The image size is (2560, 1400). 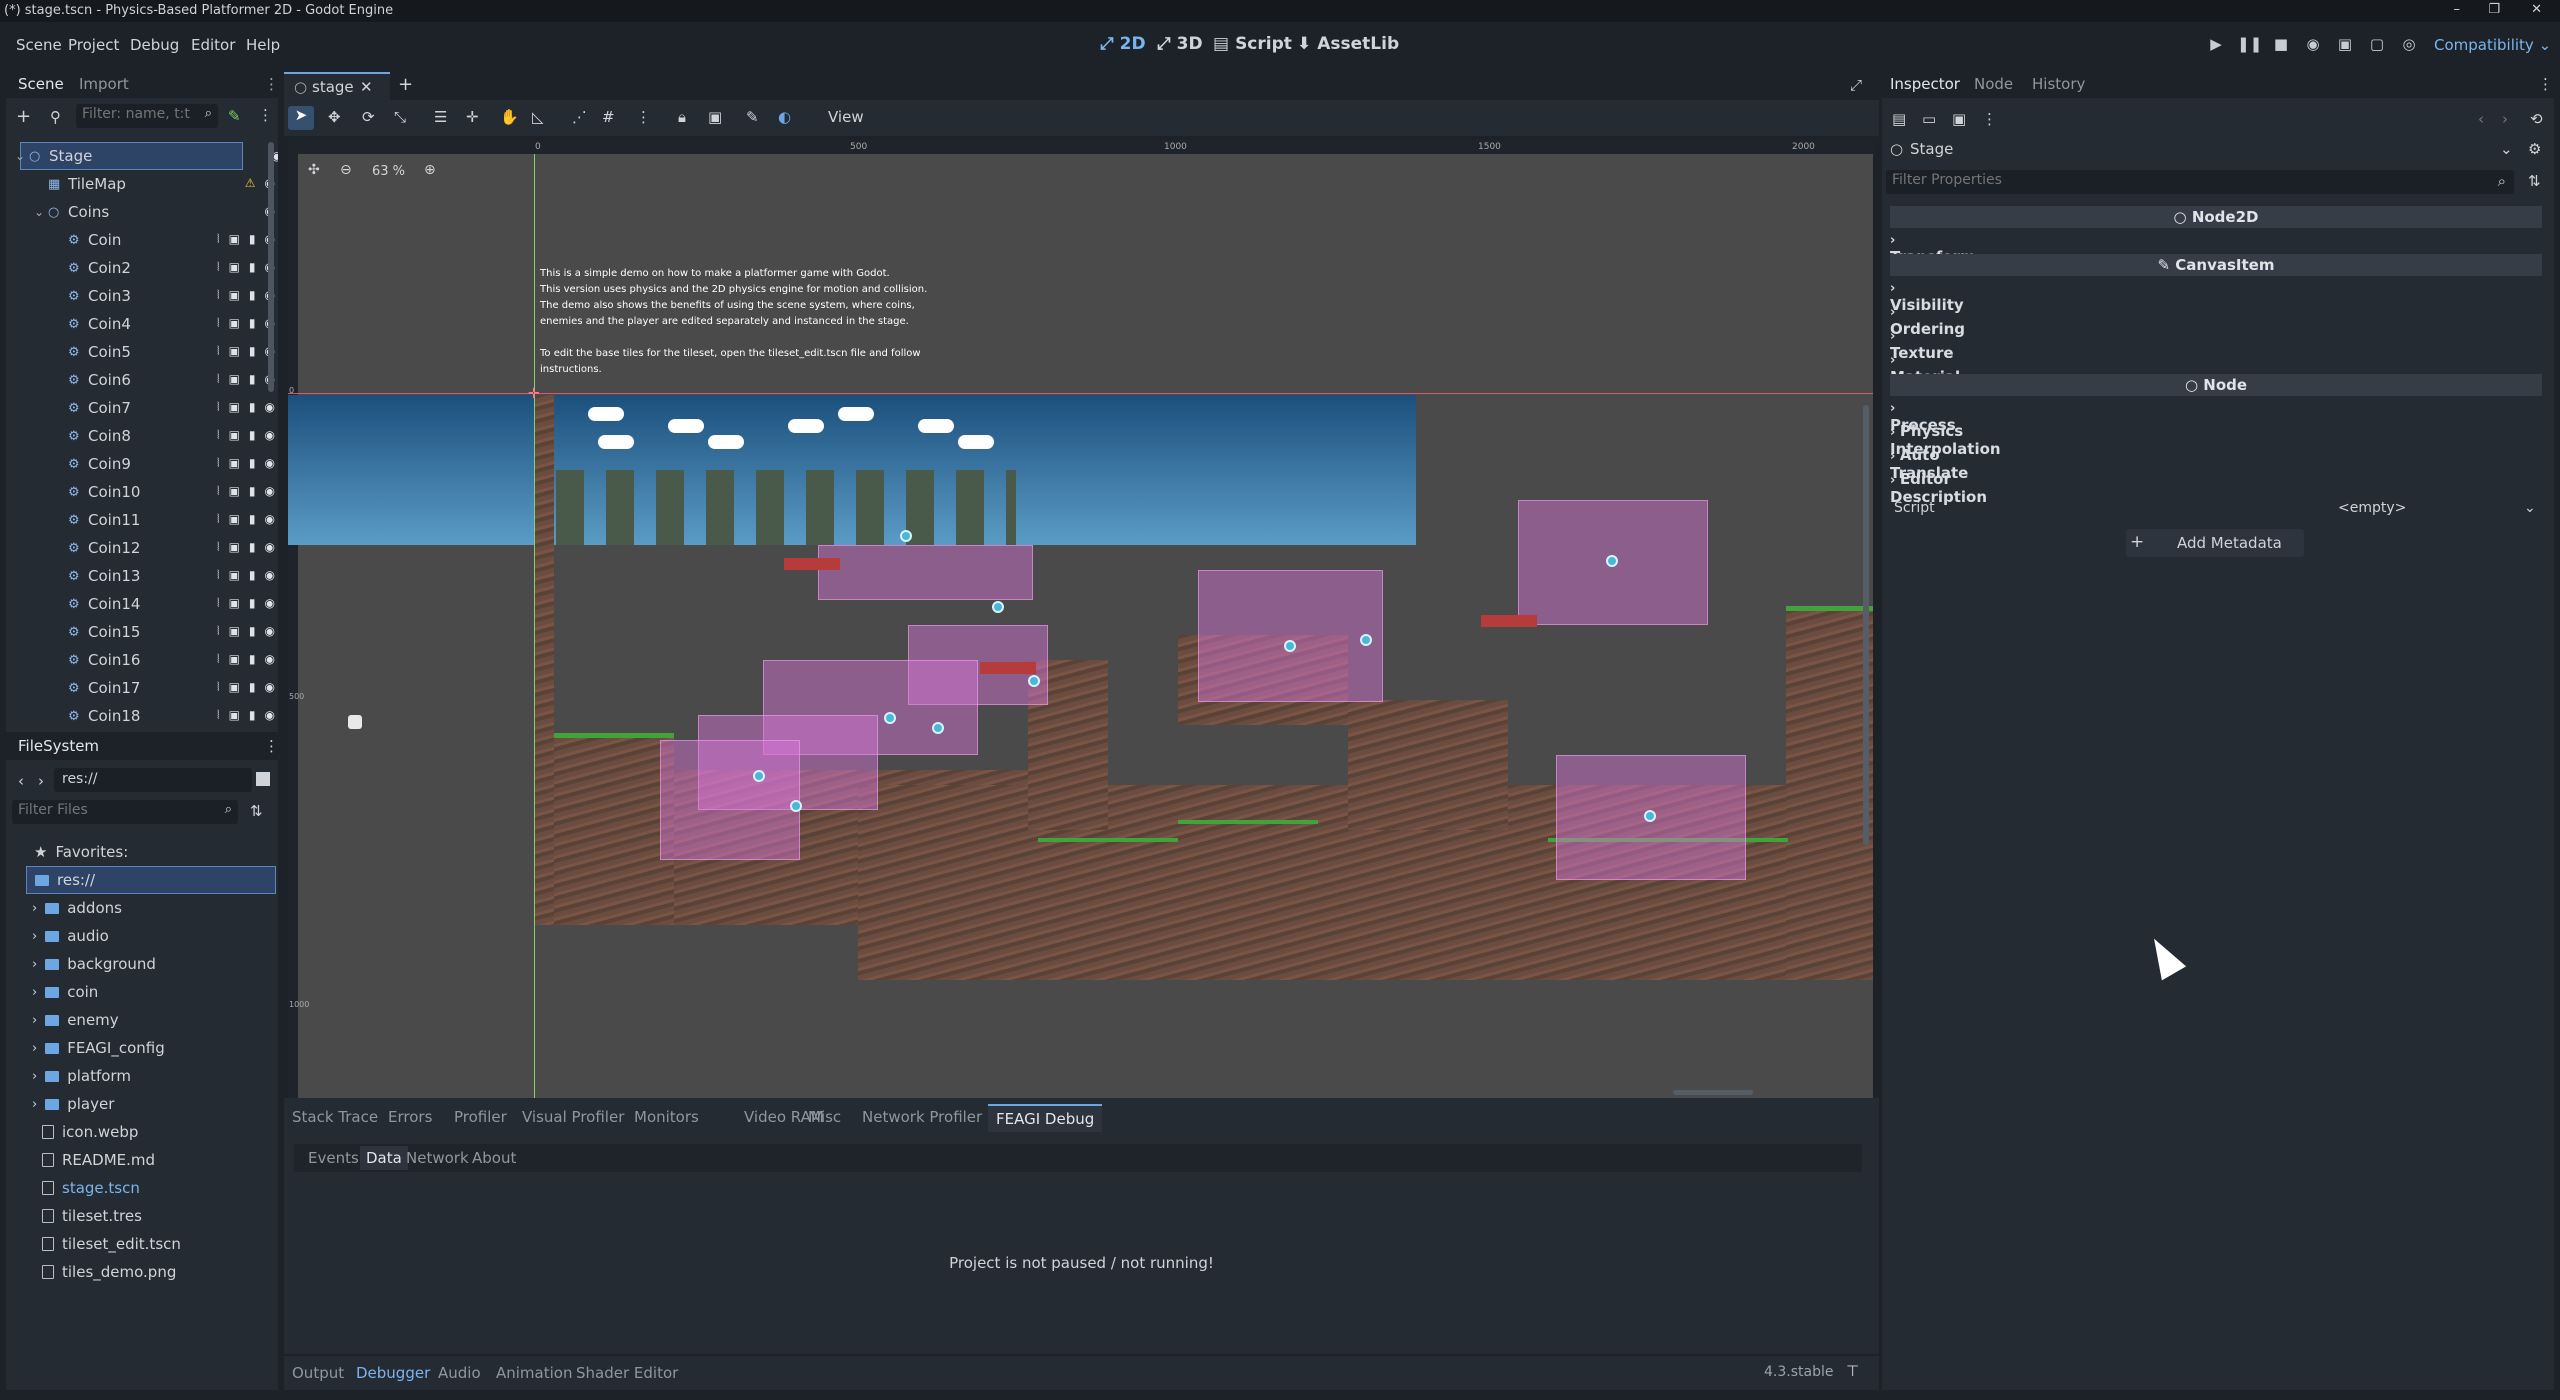 I want to click on tab-history: History, so click(x=2058, y=84).